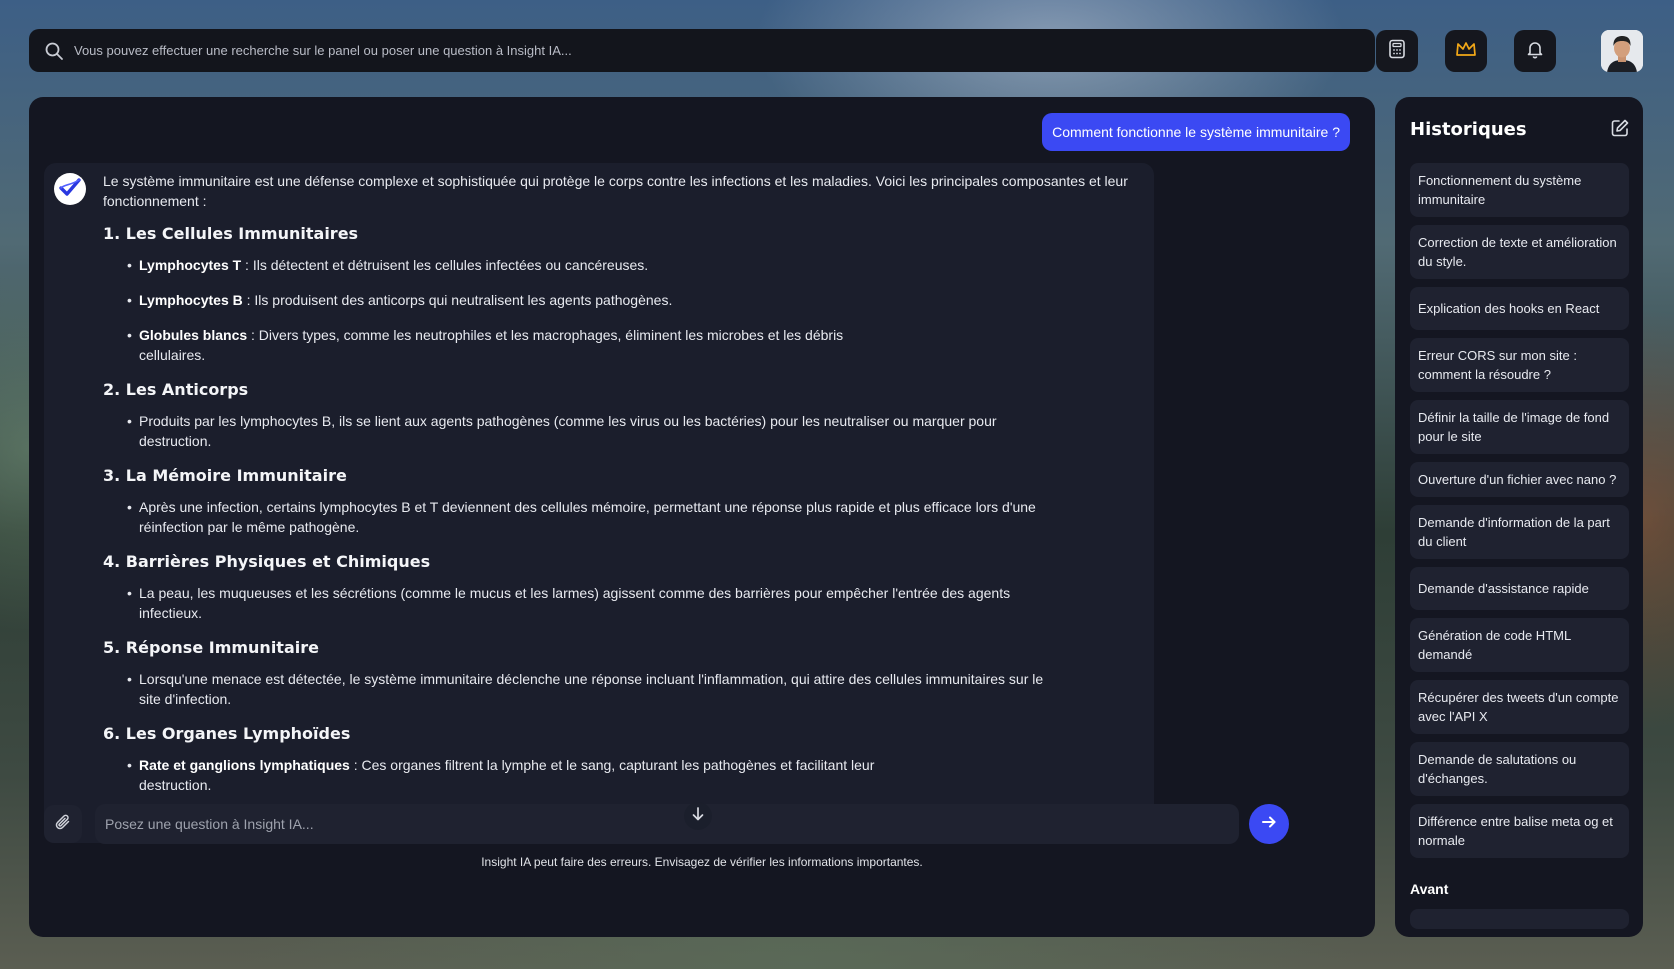 Image resolution: width=1674 pixels, height=969 pixels. I want to click on assistant-avatar, so click(70, 189).